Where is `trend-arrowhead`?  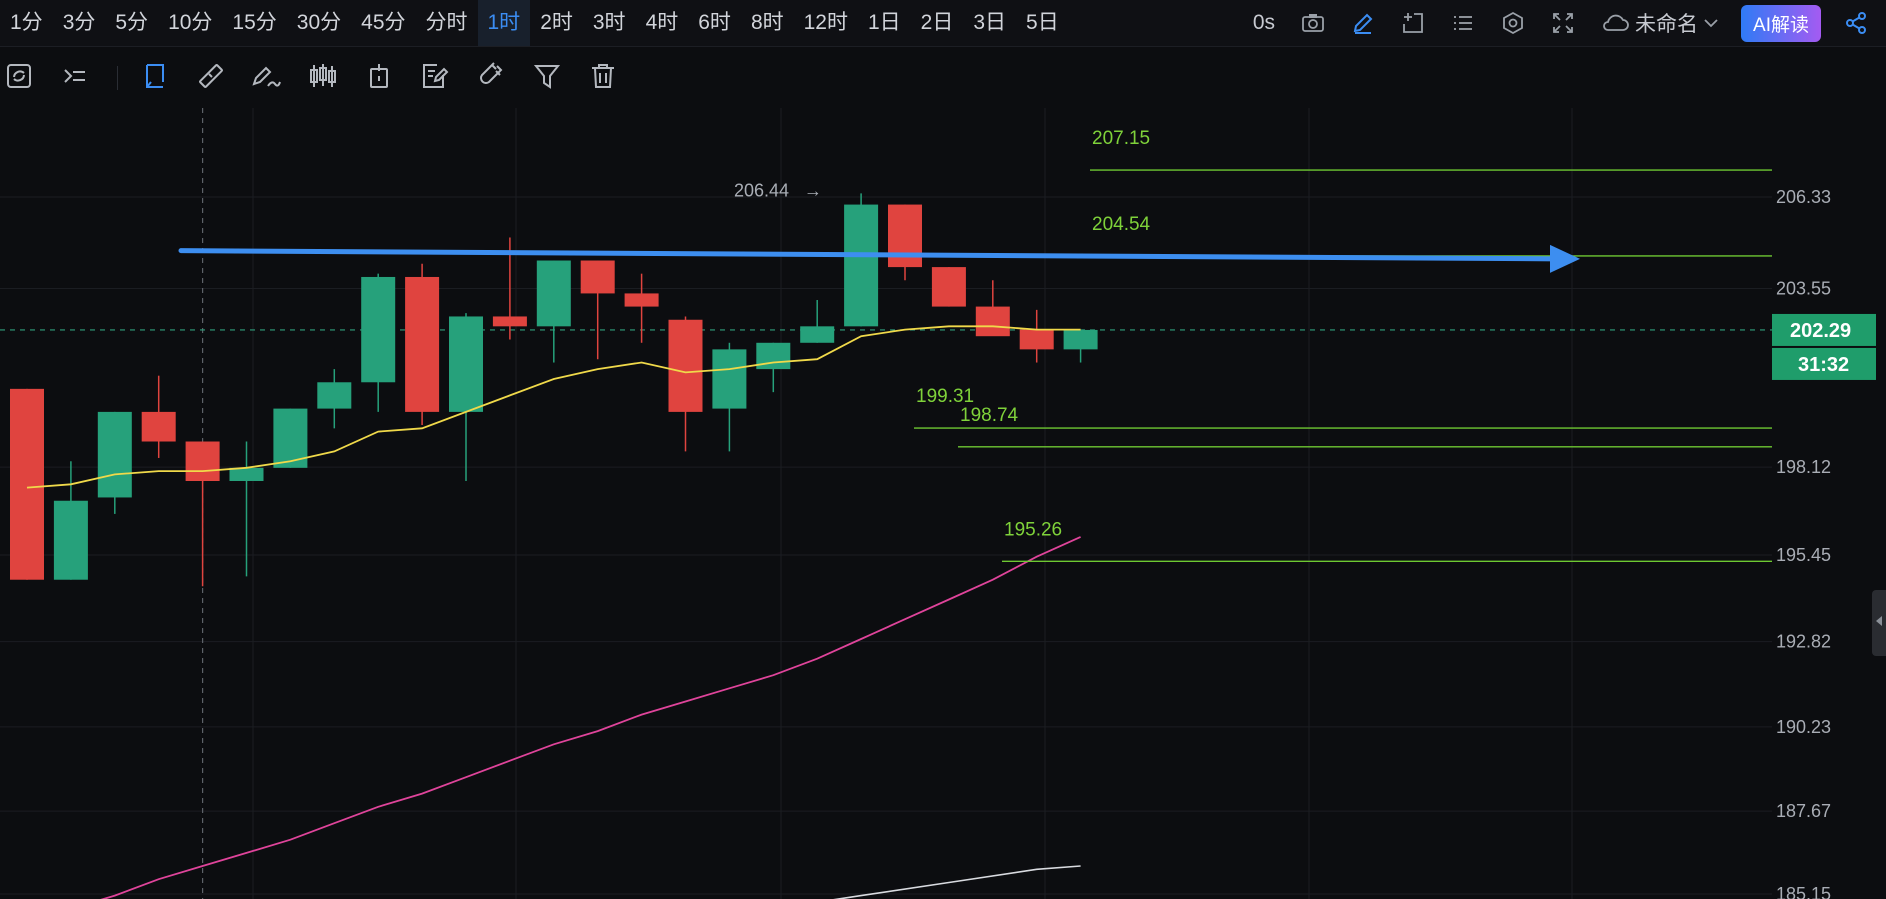
trend-arrowhead is located at coordinates (1565, 258).